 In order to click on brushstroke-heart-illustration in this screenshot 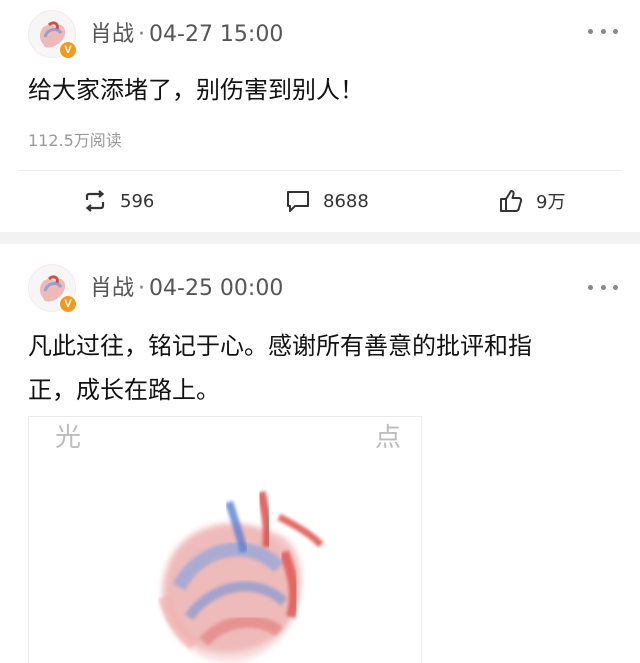, I will do `click(241, 576)`.